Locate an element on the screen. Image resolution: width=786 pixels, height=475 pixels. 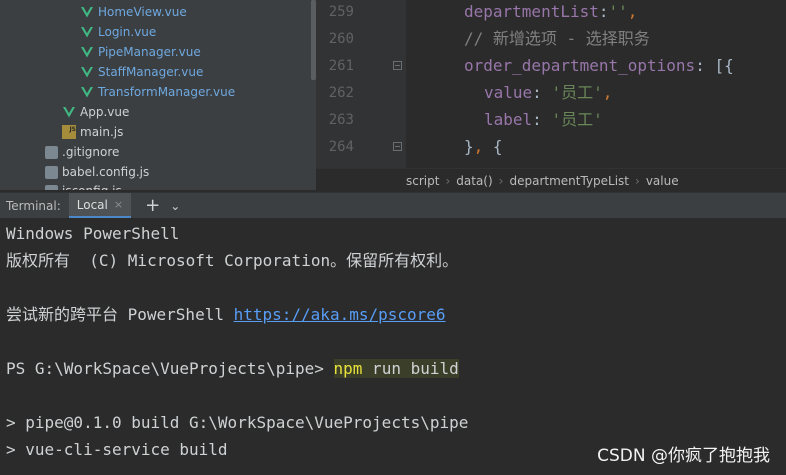
tree-item-pipemanager: PipeManager.vue is located at coordinates (140, 52).